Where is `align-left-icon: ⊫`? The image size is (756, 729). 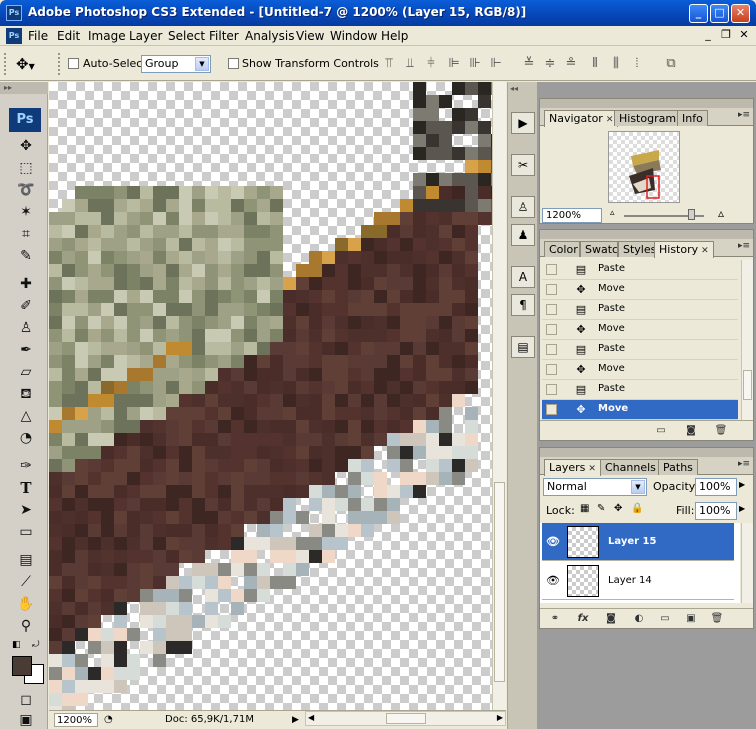
align-left-icon: ⊫ is located at coordinates (454, 64).